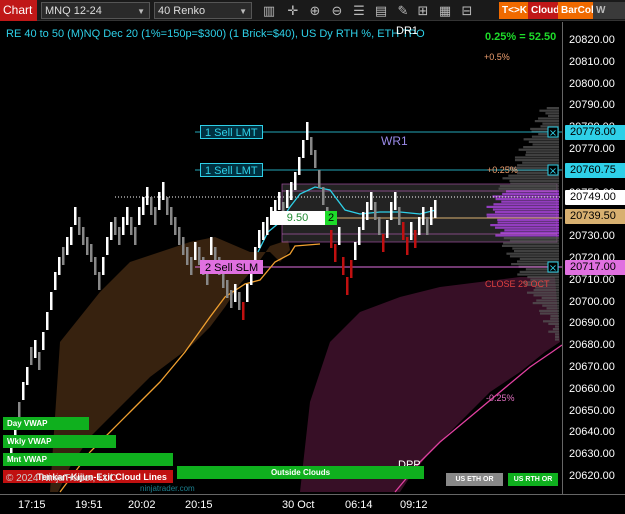 This screenshot has width=625, height=514. What do you see at coordinates (315, 10) in the screenshot?
I see `zoom-in-icon: ⊕` at bounding box center [315, 10].